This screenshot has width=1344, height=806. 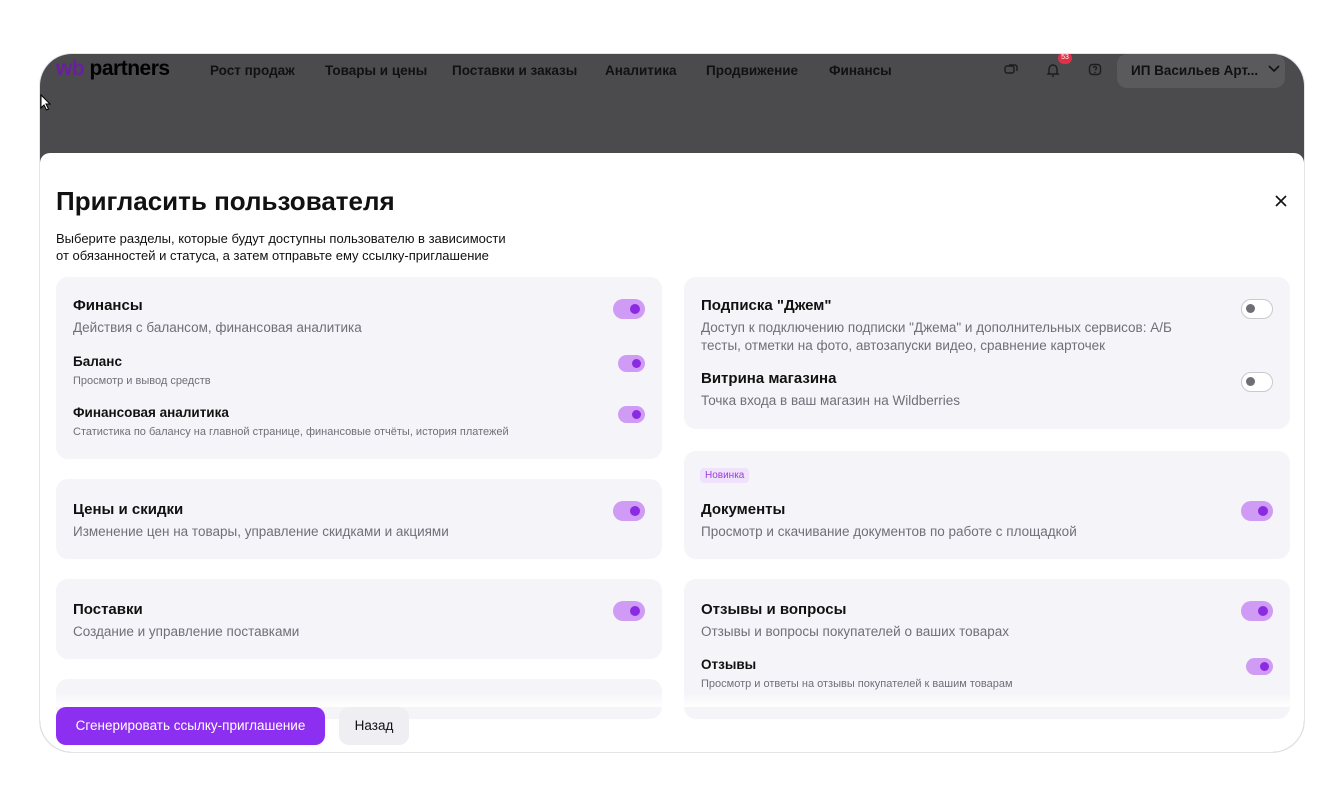 I want to click on cursor-icon, so click(x=47, y=102).